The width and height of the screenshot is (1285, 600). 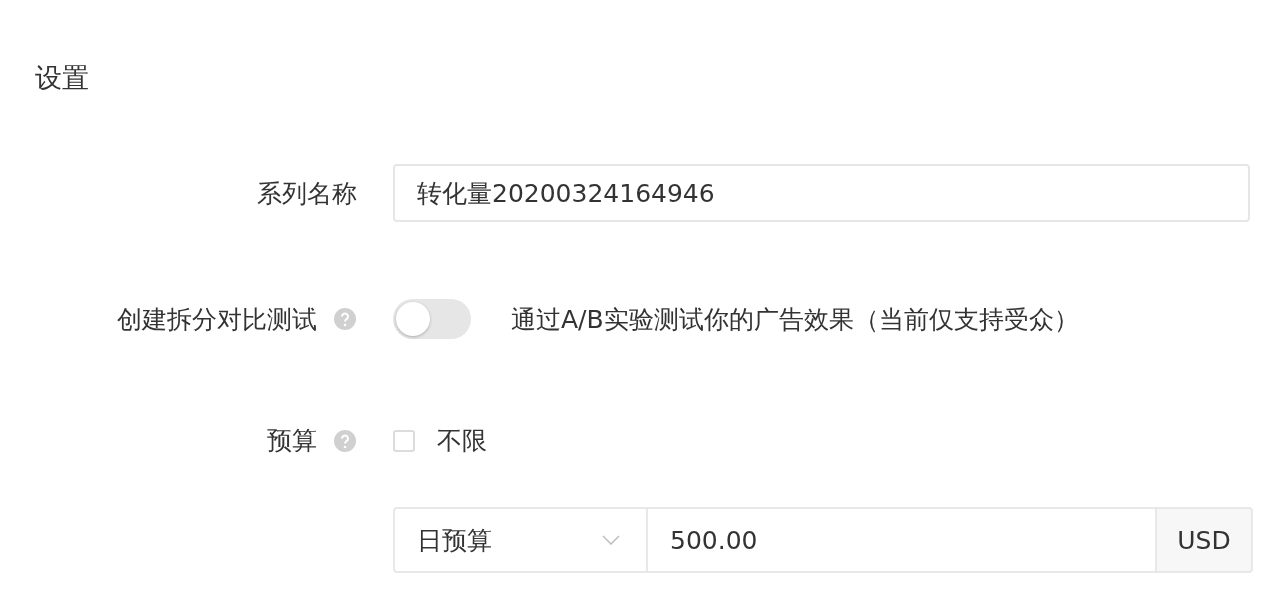 I want to click on field-label: 系列名称, so click(x=307, y=193).